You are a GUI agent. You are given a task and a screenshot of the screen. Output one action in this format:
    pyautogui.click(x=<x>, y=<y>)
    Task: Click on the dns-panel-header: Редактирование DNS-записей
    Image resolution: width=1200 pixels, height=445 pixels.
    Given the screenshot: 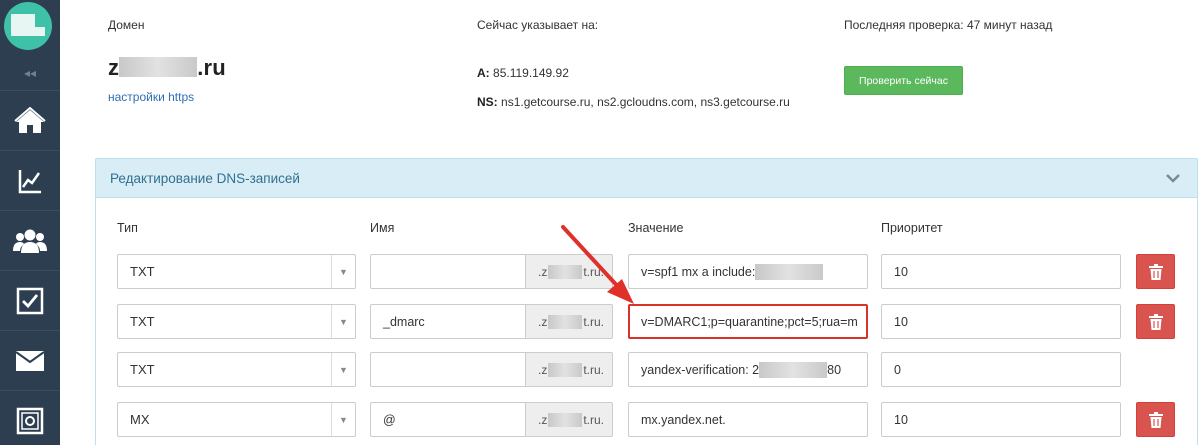 What is the action you would take?
    pyautogui.click(x=646, y=178)
    